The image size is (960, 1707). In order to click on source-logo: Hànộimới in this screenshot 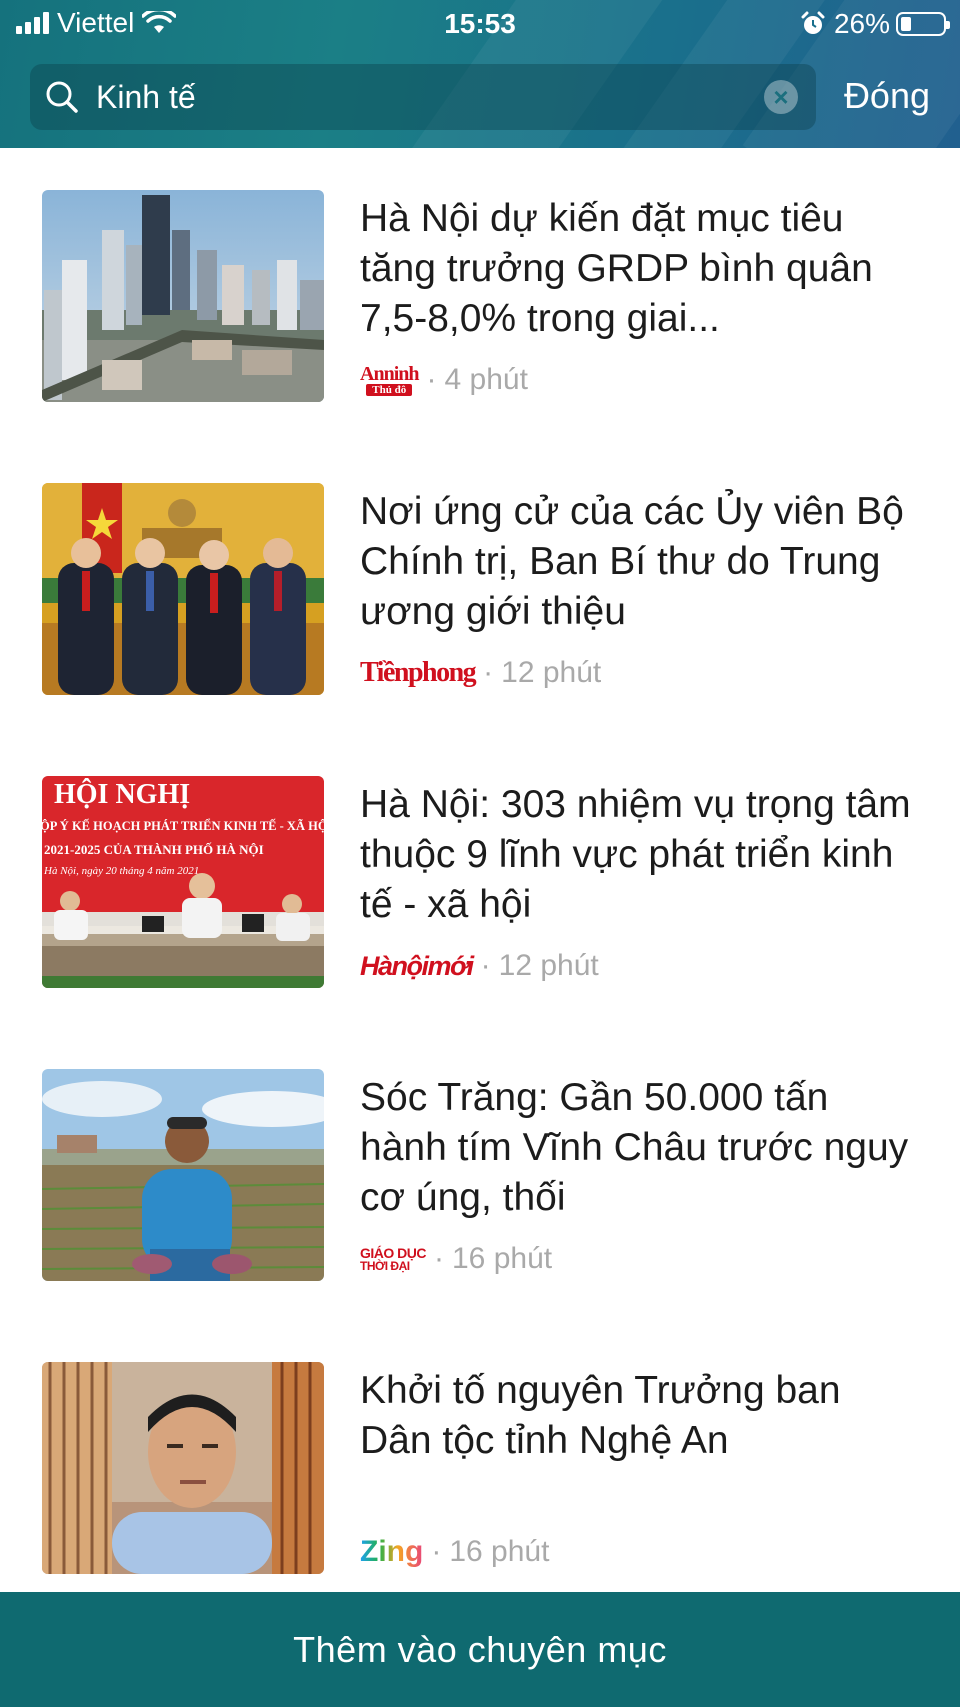, I will do `click(417, 965)`.